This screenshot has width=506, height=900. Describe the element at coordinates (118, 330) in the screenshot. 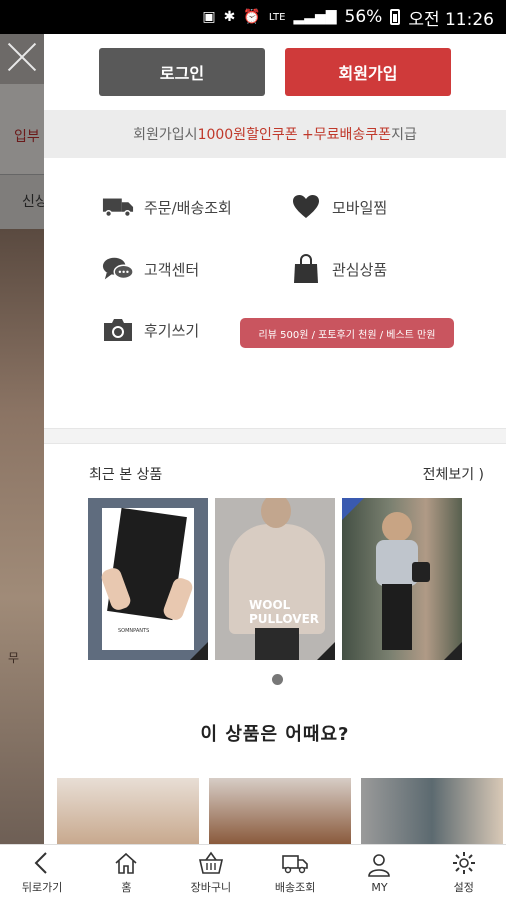

I see `camera-icon` at that location.